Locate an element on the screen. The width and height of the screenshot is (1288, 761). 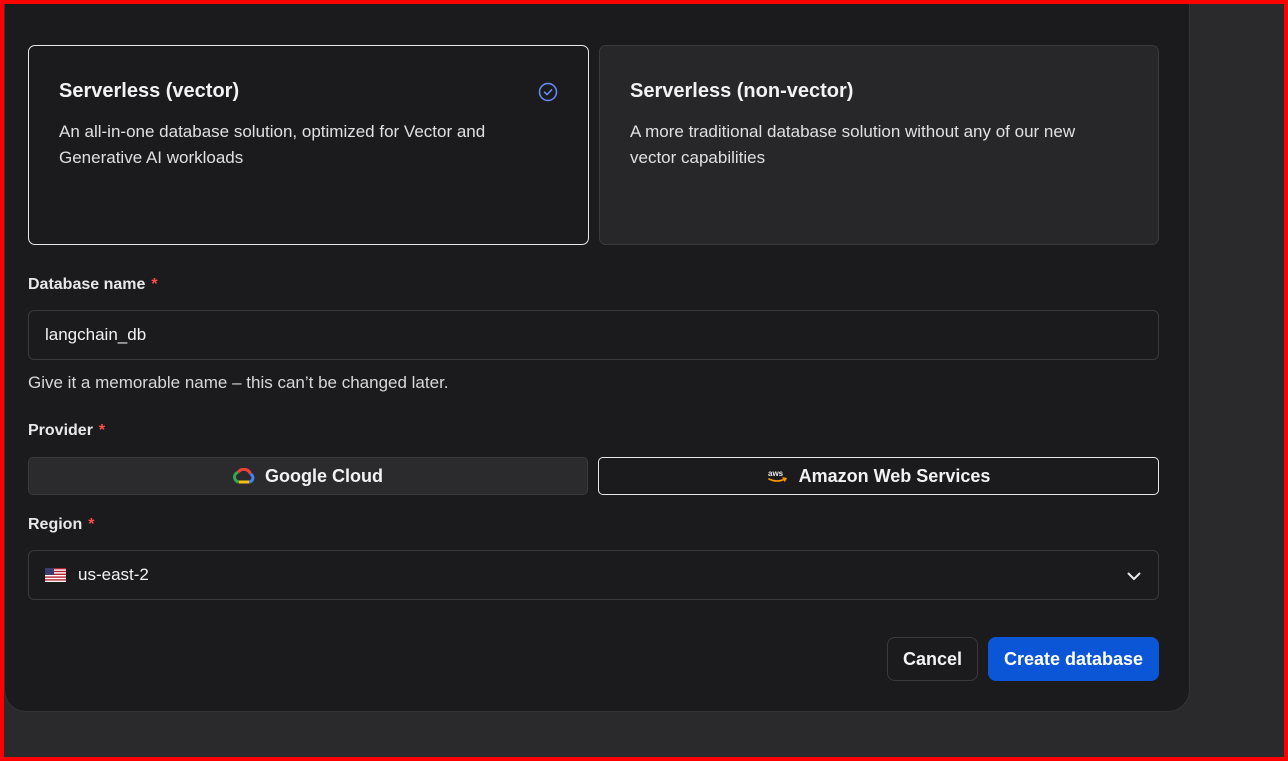
selected-check-icon is located at coordinates (548, 92).